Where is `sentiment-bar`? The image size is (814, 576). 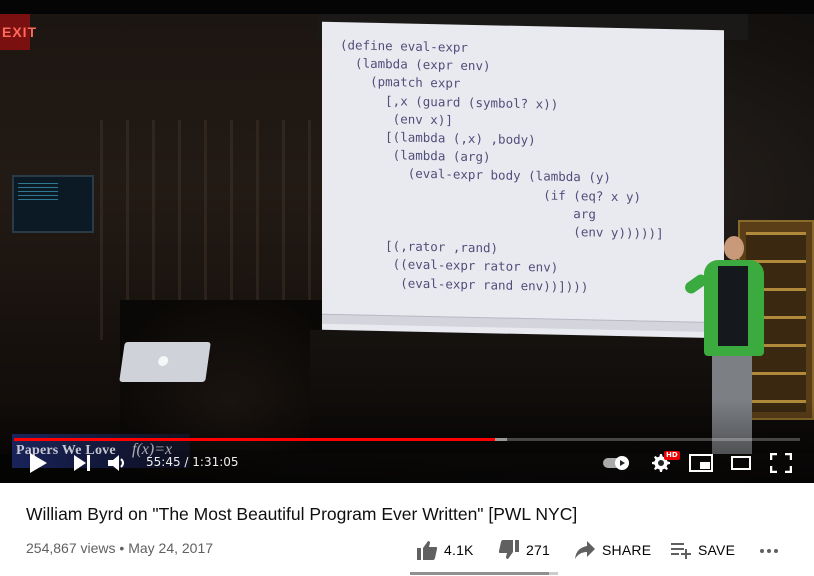 sentiment-bar is located at coordinates (484, 573).